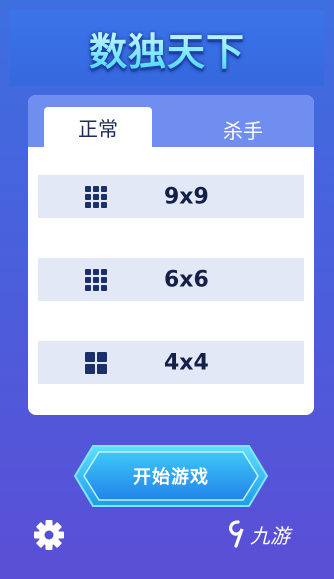  Describe the element at coordinates (236, 534) in the screenshot. I see `jiuyou-logo-icon` at that location.